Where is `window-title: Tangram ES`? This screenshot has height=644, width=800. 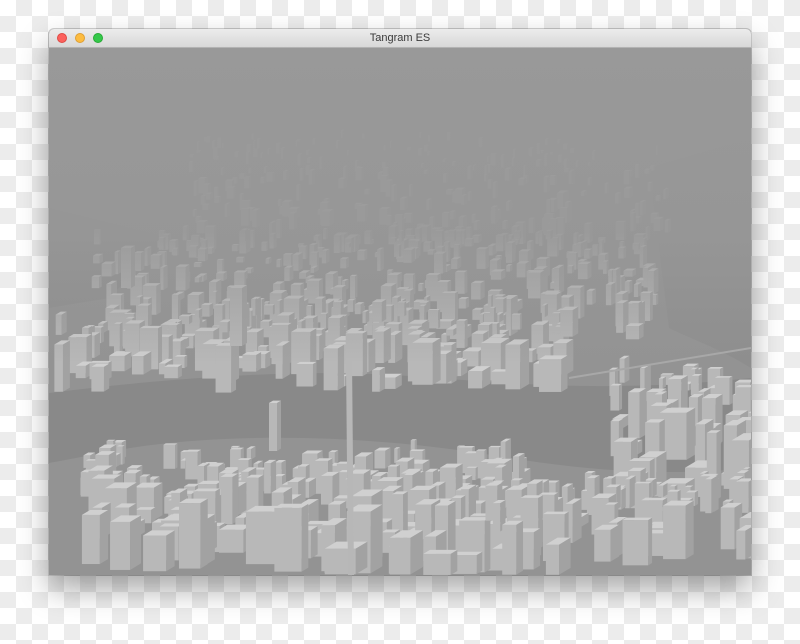 window-title: Tangram ES is located at coordinates (400, 38).